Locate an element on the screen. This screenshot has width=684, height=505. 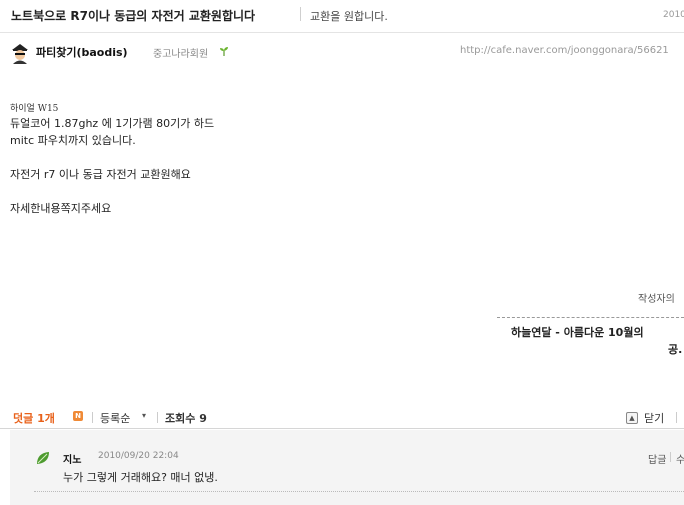
body-line: 듀얼코어 1.87ghz 에 1기가램 80기가 하드 is located at coordinates (112, 123).